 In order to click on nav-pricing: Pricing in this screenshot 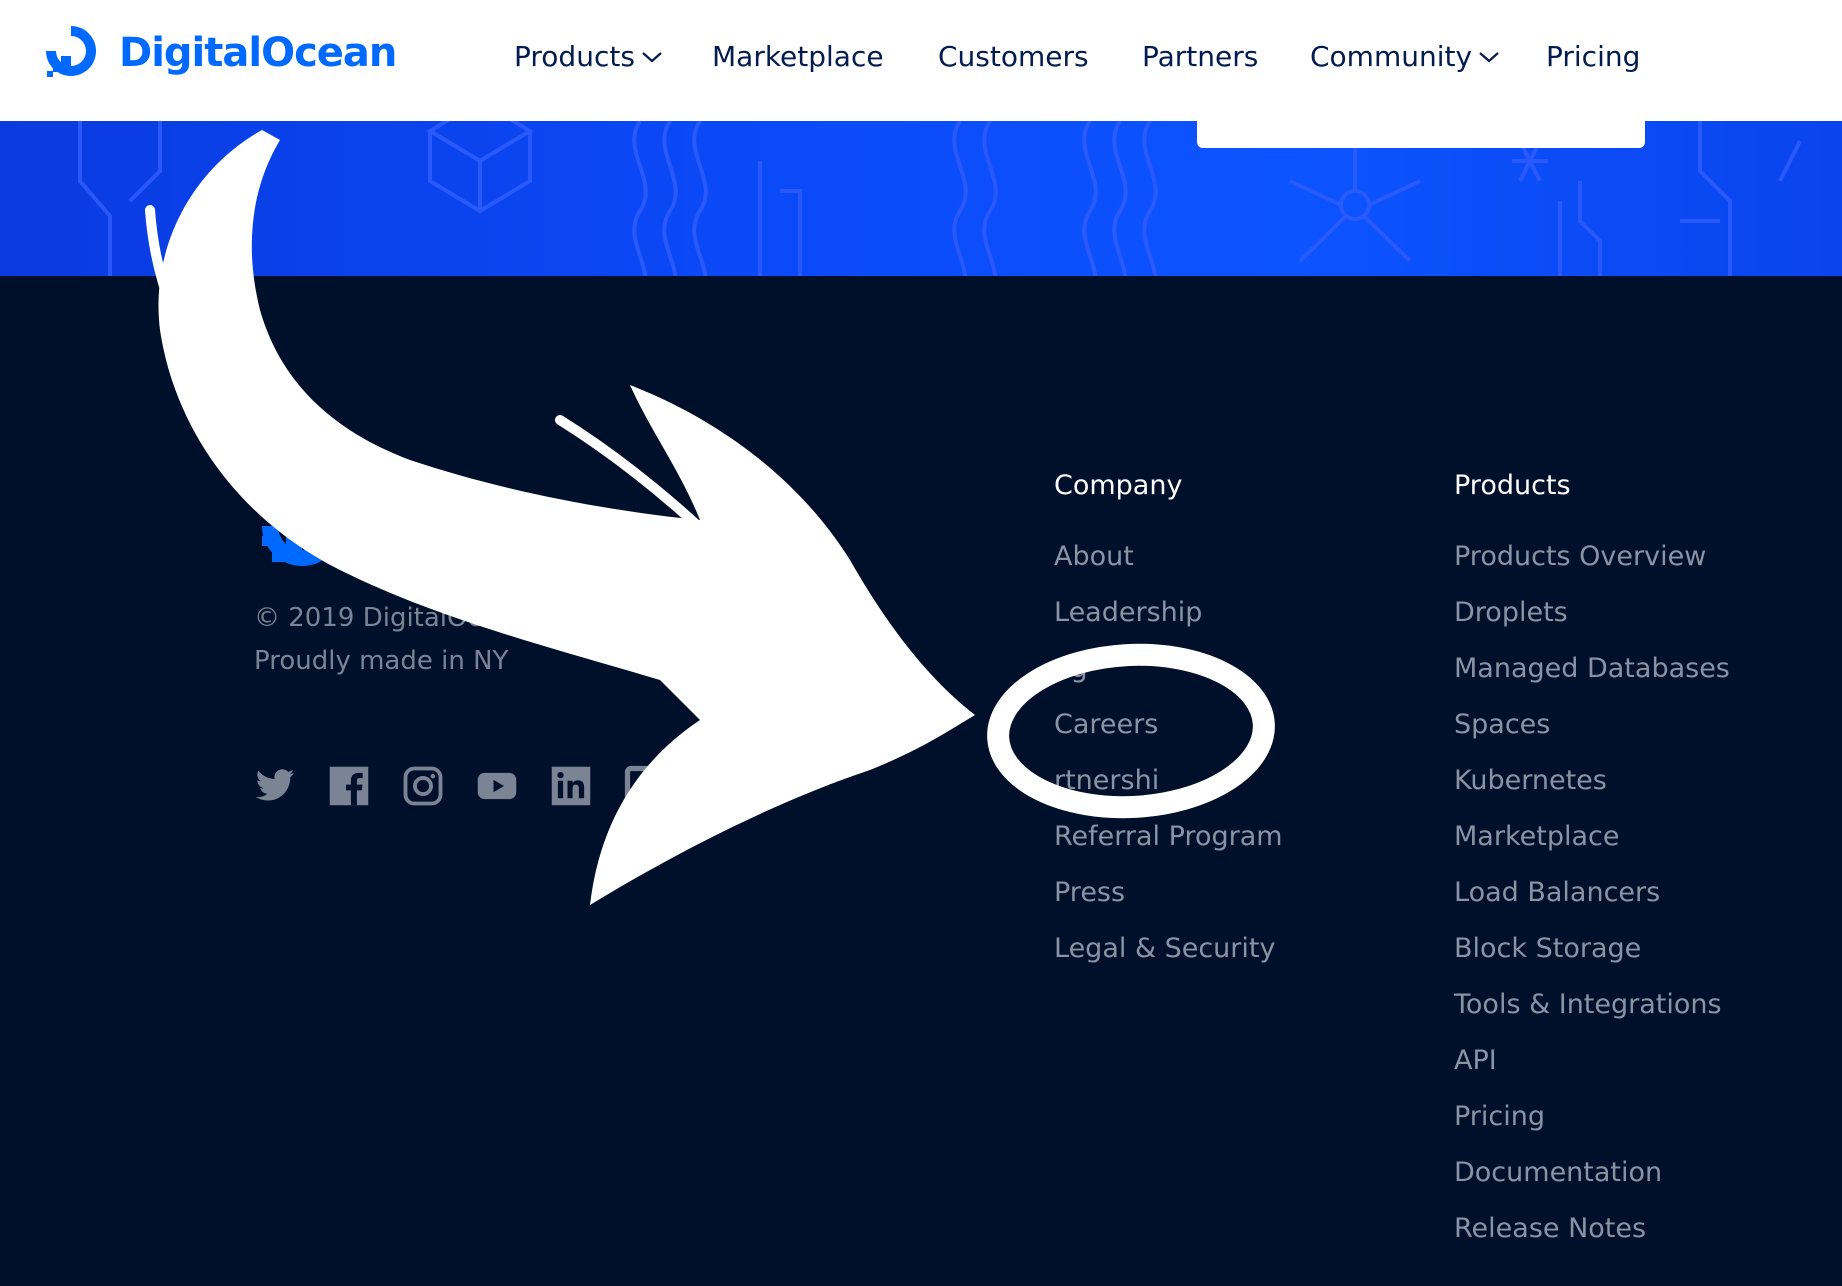, I will do `click(1593, 56)`.